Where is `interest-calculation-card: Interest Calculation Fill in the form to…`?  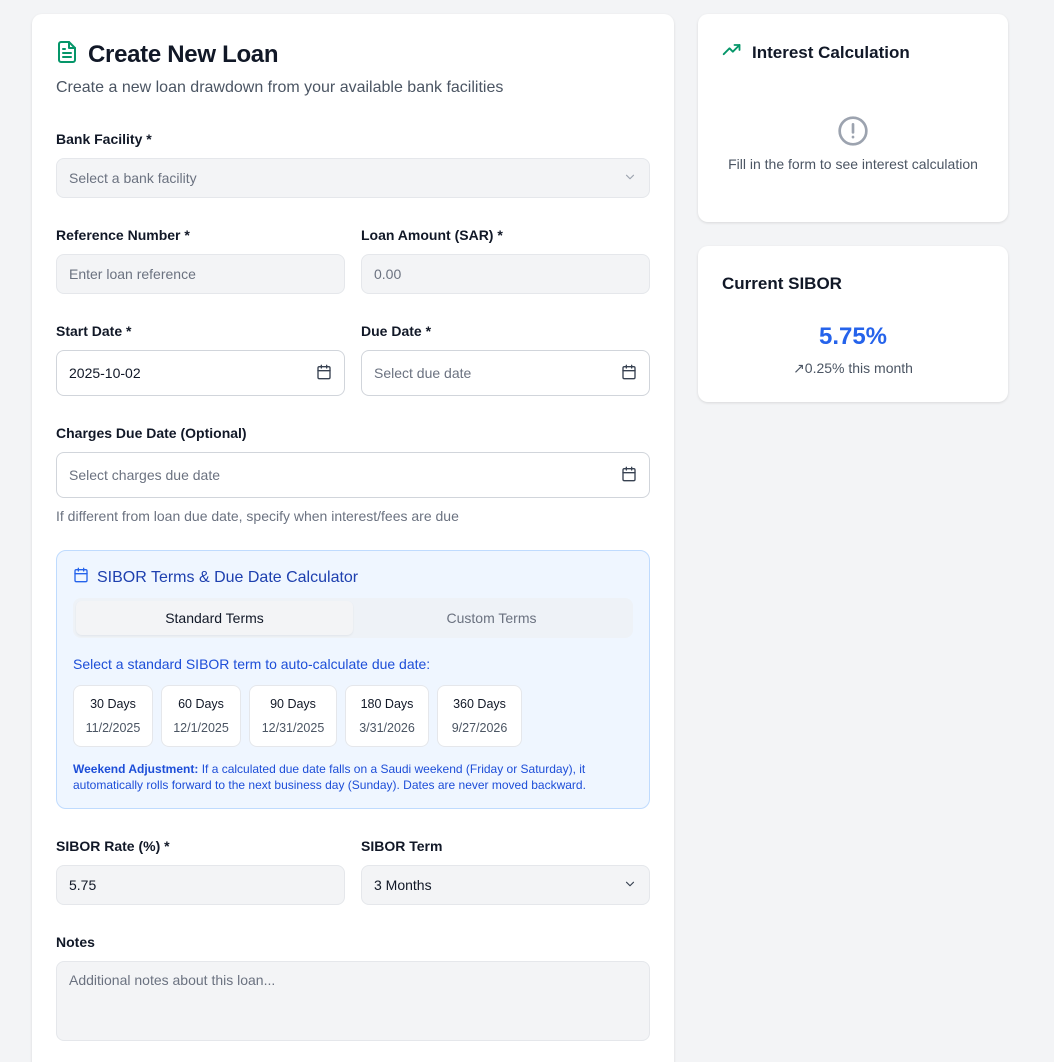 interest-calculation-card: Interest Calculation Fill in the form to… is located at coordinates (853, 118).